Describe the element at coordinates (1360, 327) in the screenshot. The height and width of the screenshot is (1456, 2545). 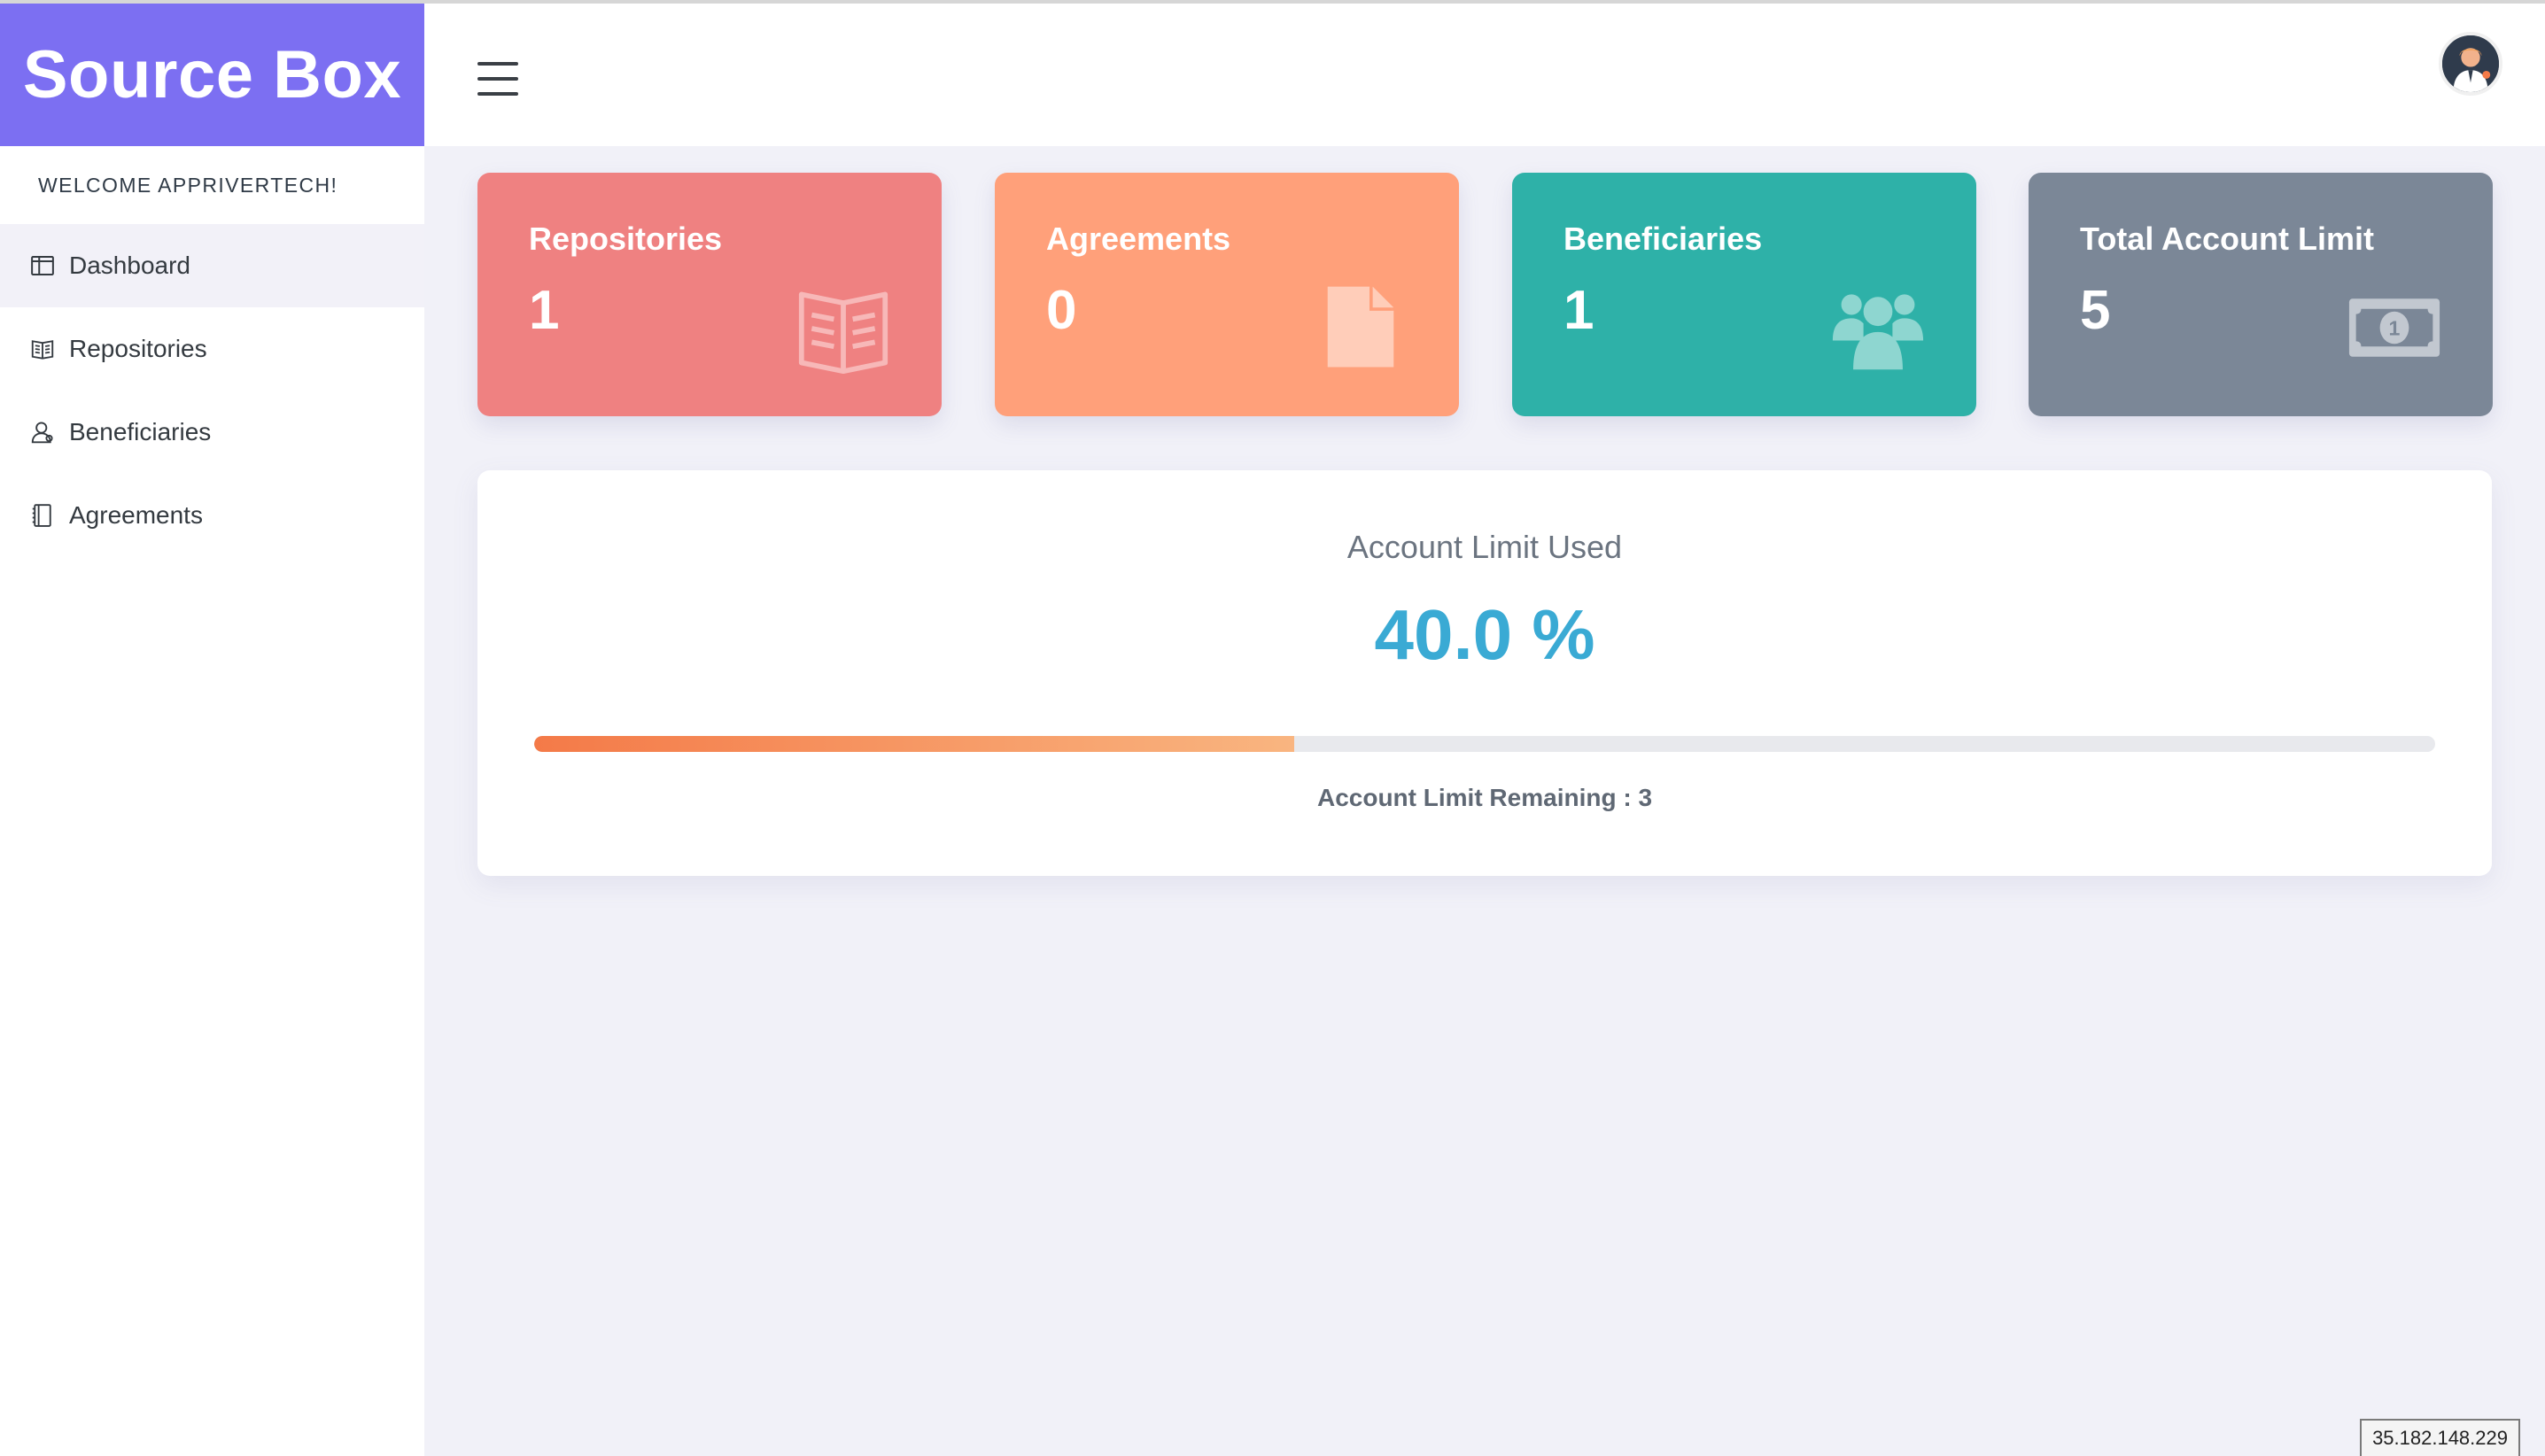
I see `file-icon` at that location.